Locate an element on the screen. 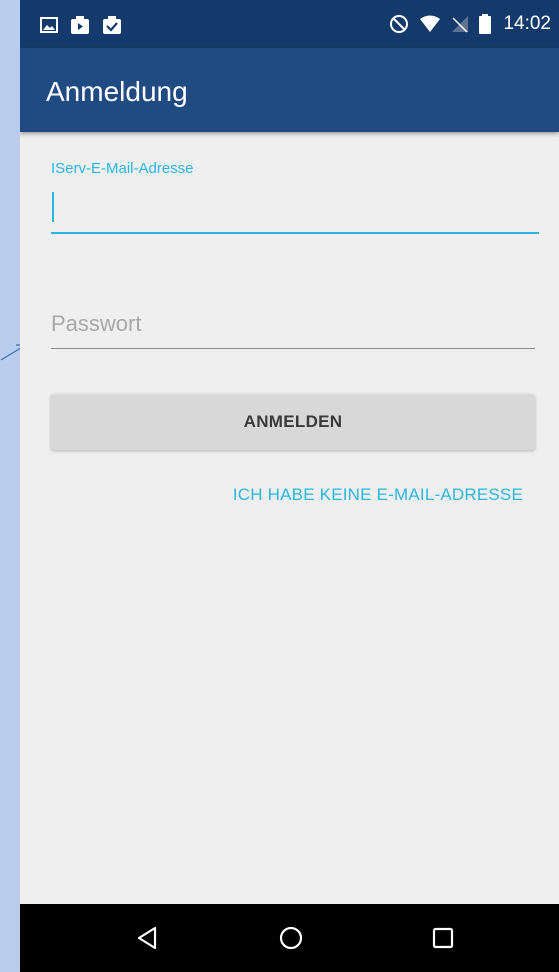 This screenshot has width=559, height=972. image-icon is located at coordinates (49, 25).